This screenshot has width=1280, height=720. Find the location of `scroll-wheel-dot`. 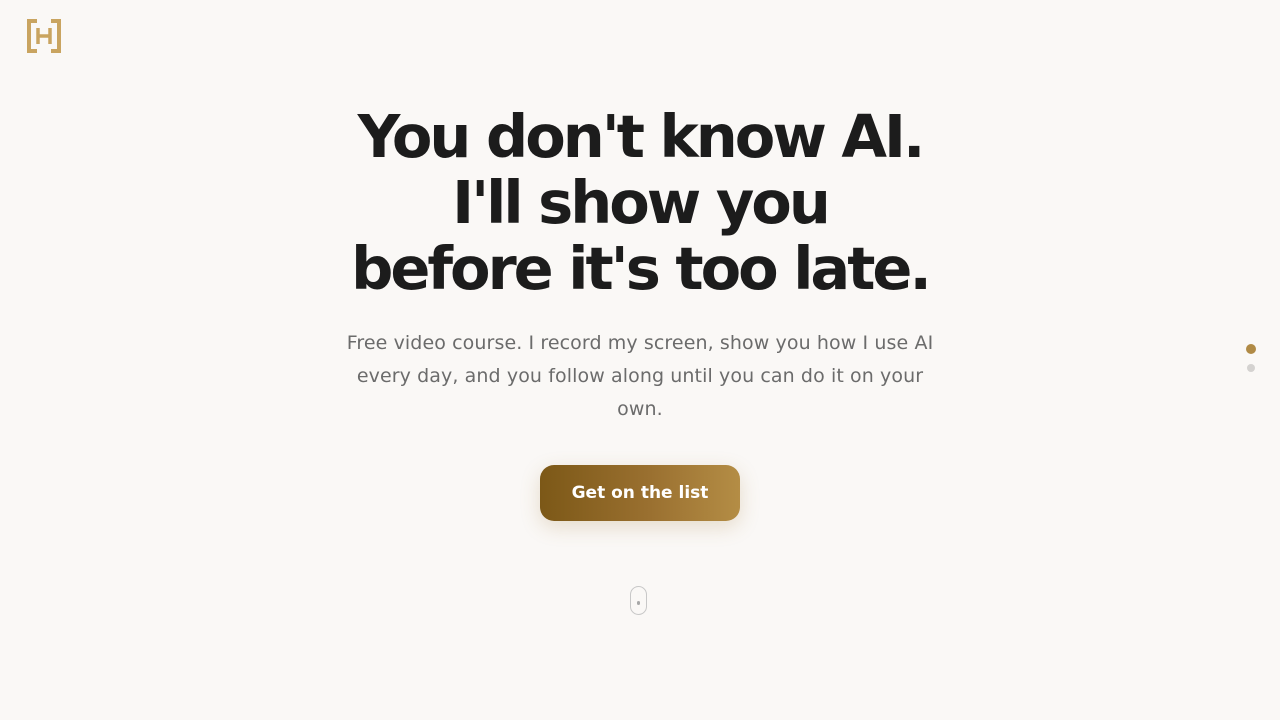

scroll-wheel-dot is located at coordinates (638, 603).